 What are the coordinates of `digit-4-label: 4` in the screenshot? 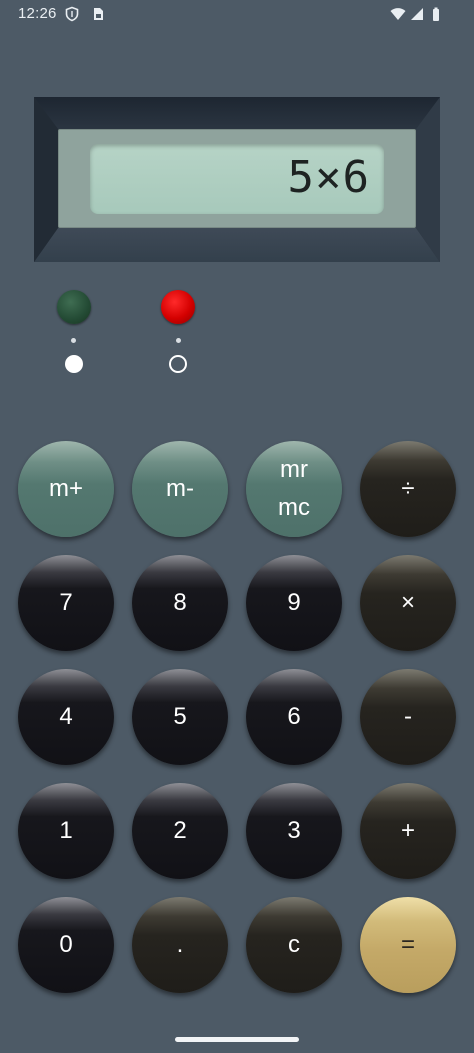 It's located at (66, 716).